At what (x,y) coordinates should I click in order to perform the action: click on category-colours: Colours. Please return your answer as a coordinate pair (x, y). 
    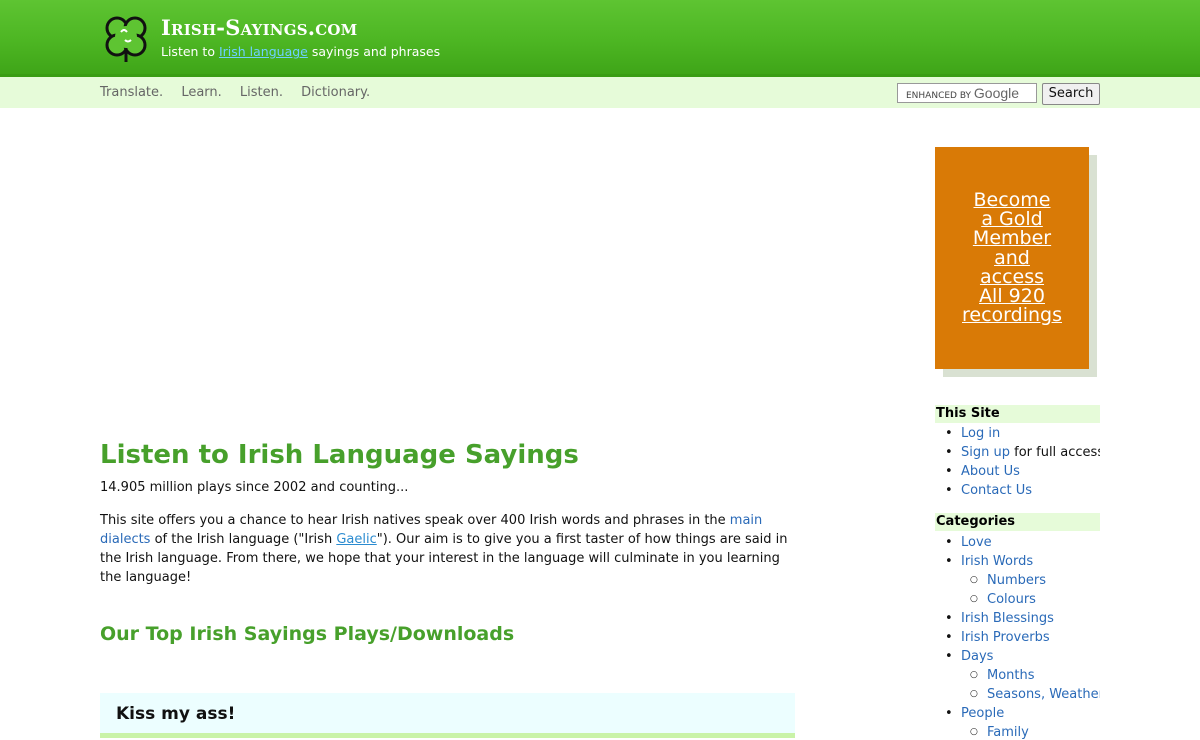
    Looking at the image, I should click on (1011, 599).